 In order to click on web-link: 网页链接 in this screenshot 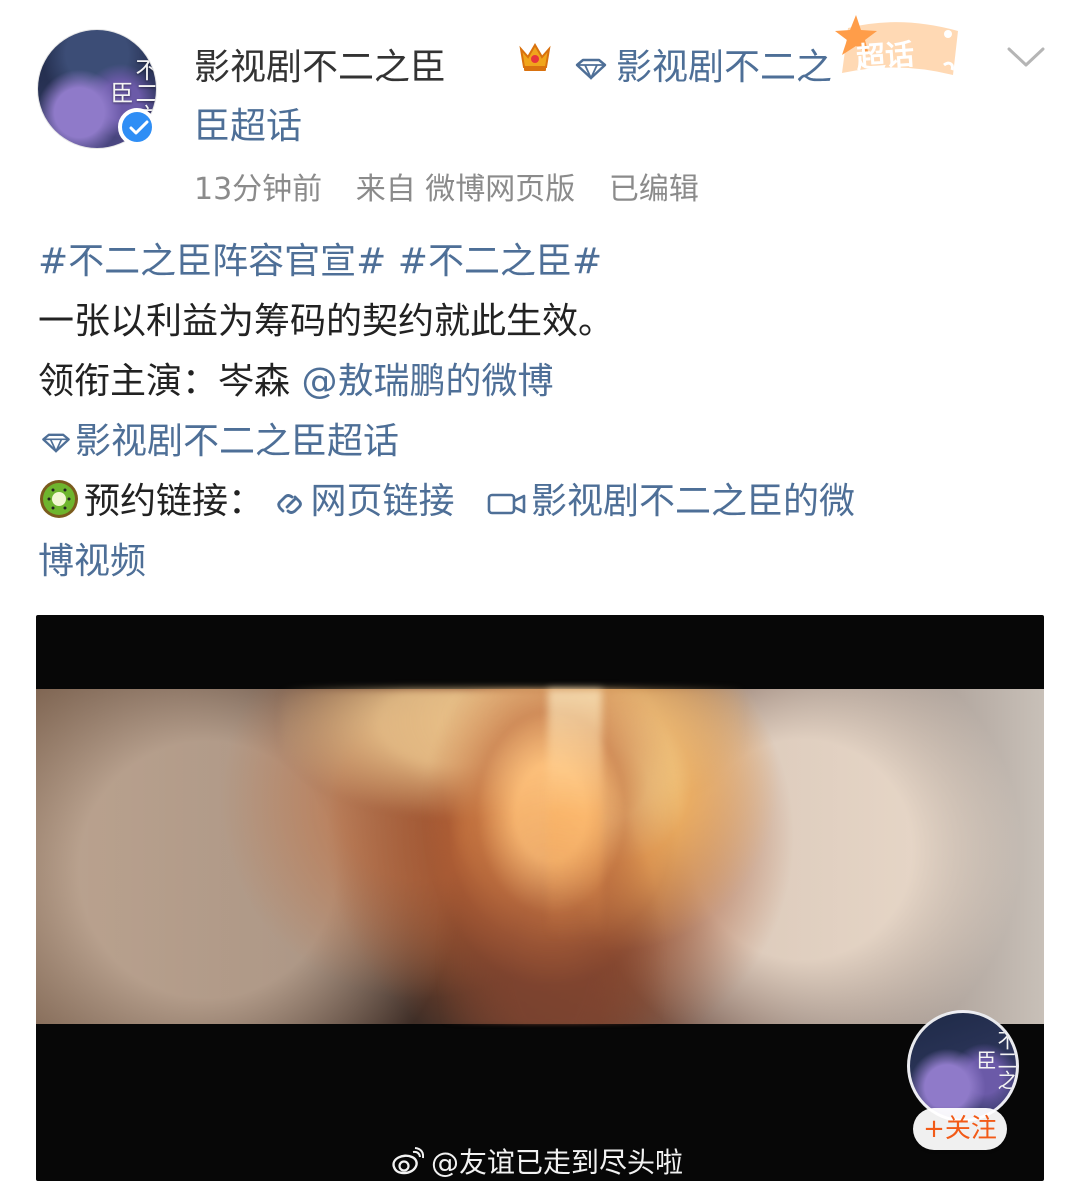, I will do `click(370, 501)`.